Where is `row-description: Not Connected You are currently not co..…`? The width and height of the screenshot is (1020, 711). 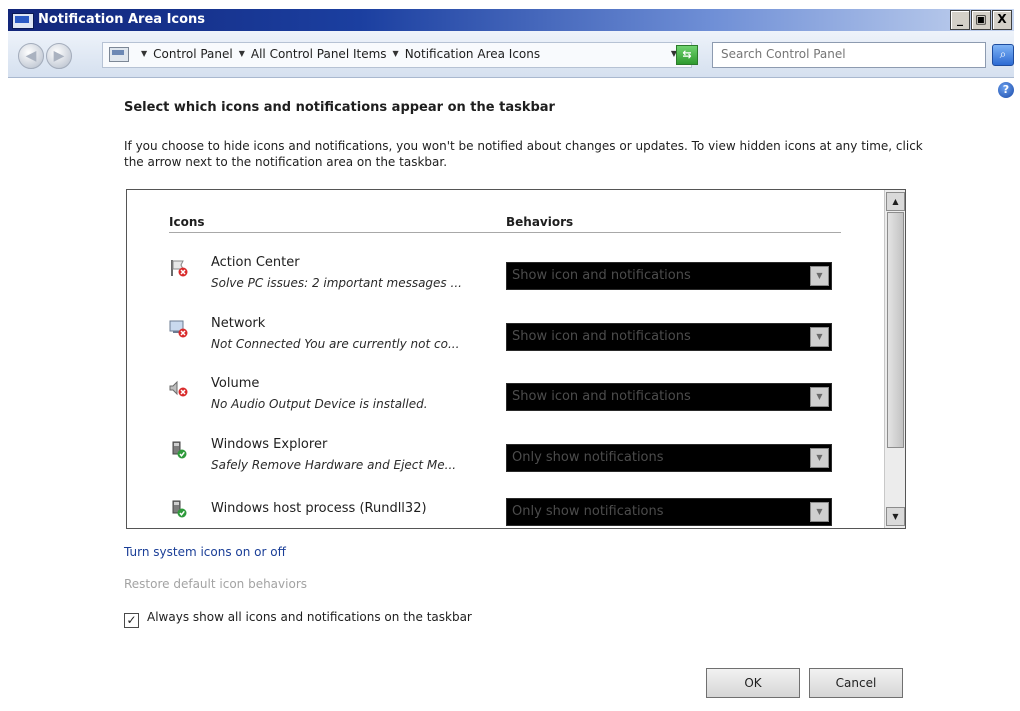 row-description: Not Connected You are currently not co..… is located at coordinates (335, 344).